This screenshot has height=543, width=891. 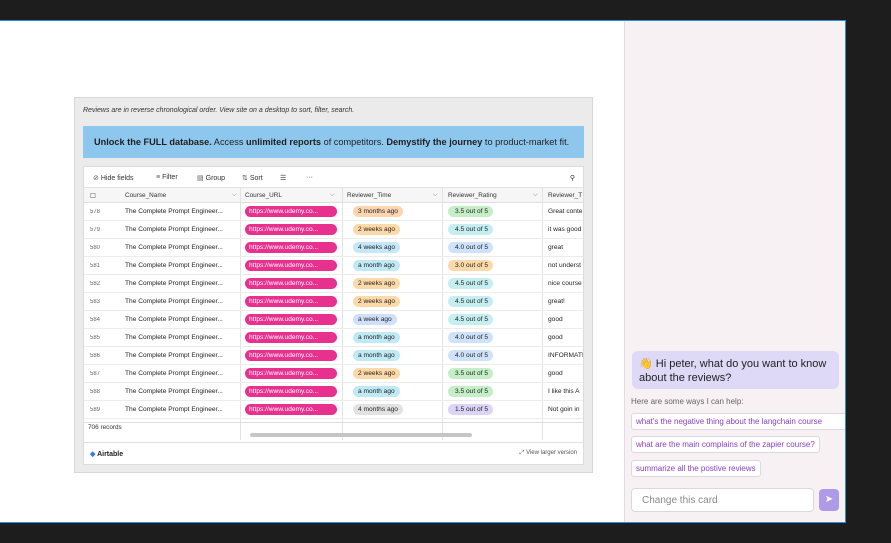 I want to click on row-number: 589, so click(x=95, y=409).